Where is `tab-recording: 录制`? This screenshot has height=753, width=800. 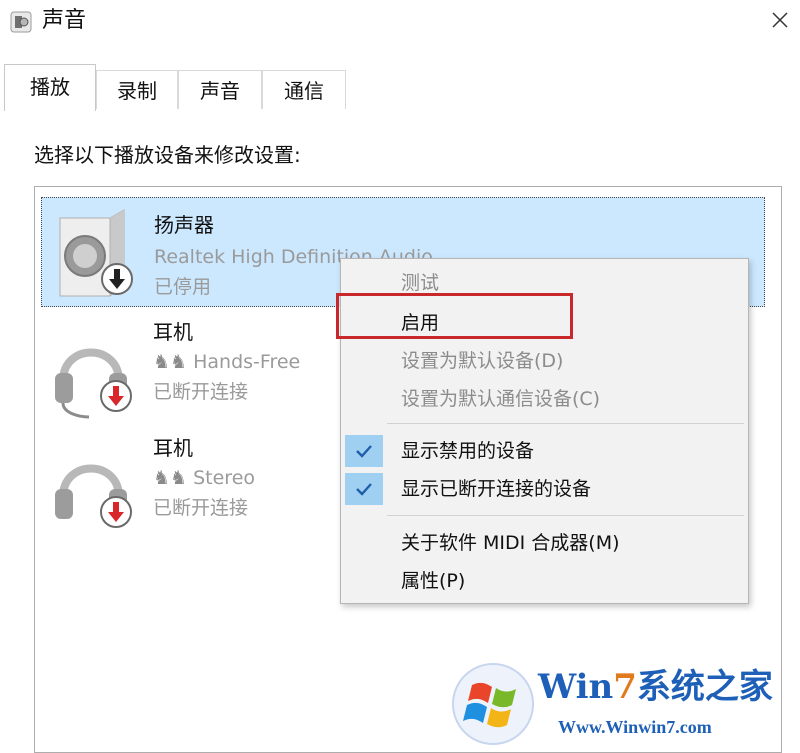 tab-recording: 录制 is located at coordinates (137, 90).